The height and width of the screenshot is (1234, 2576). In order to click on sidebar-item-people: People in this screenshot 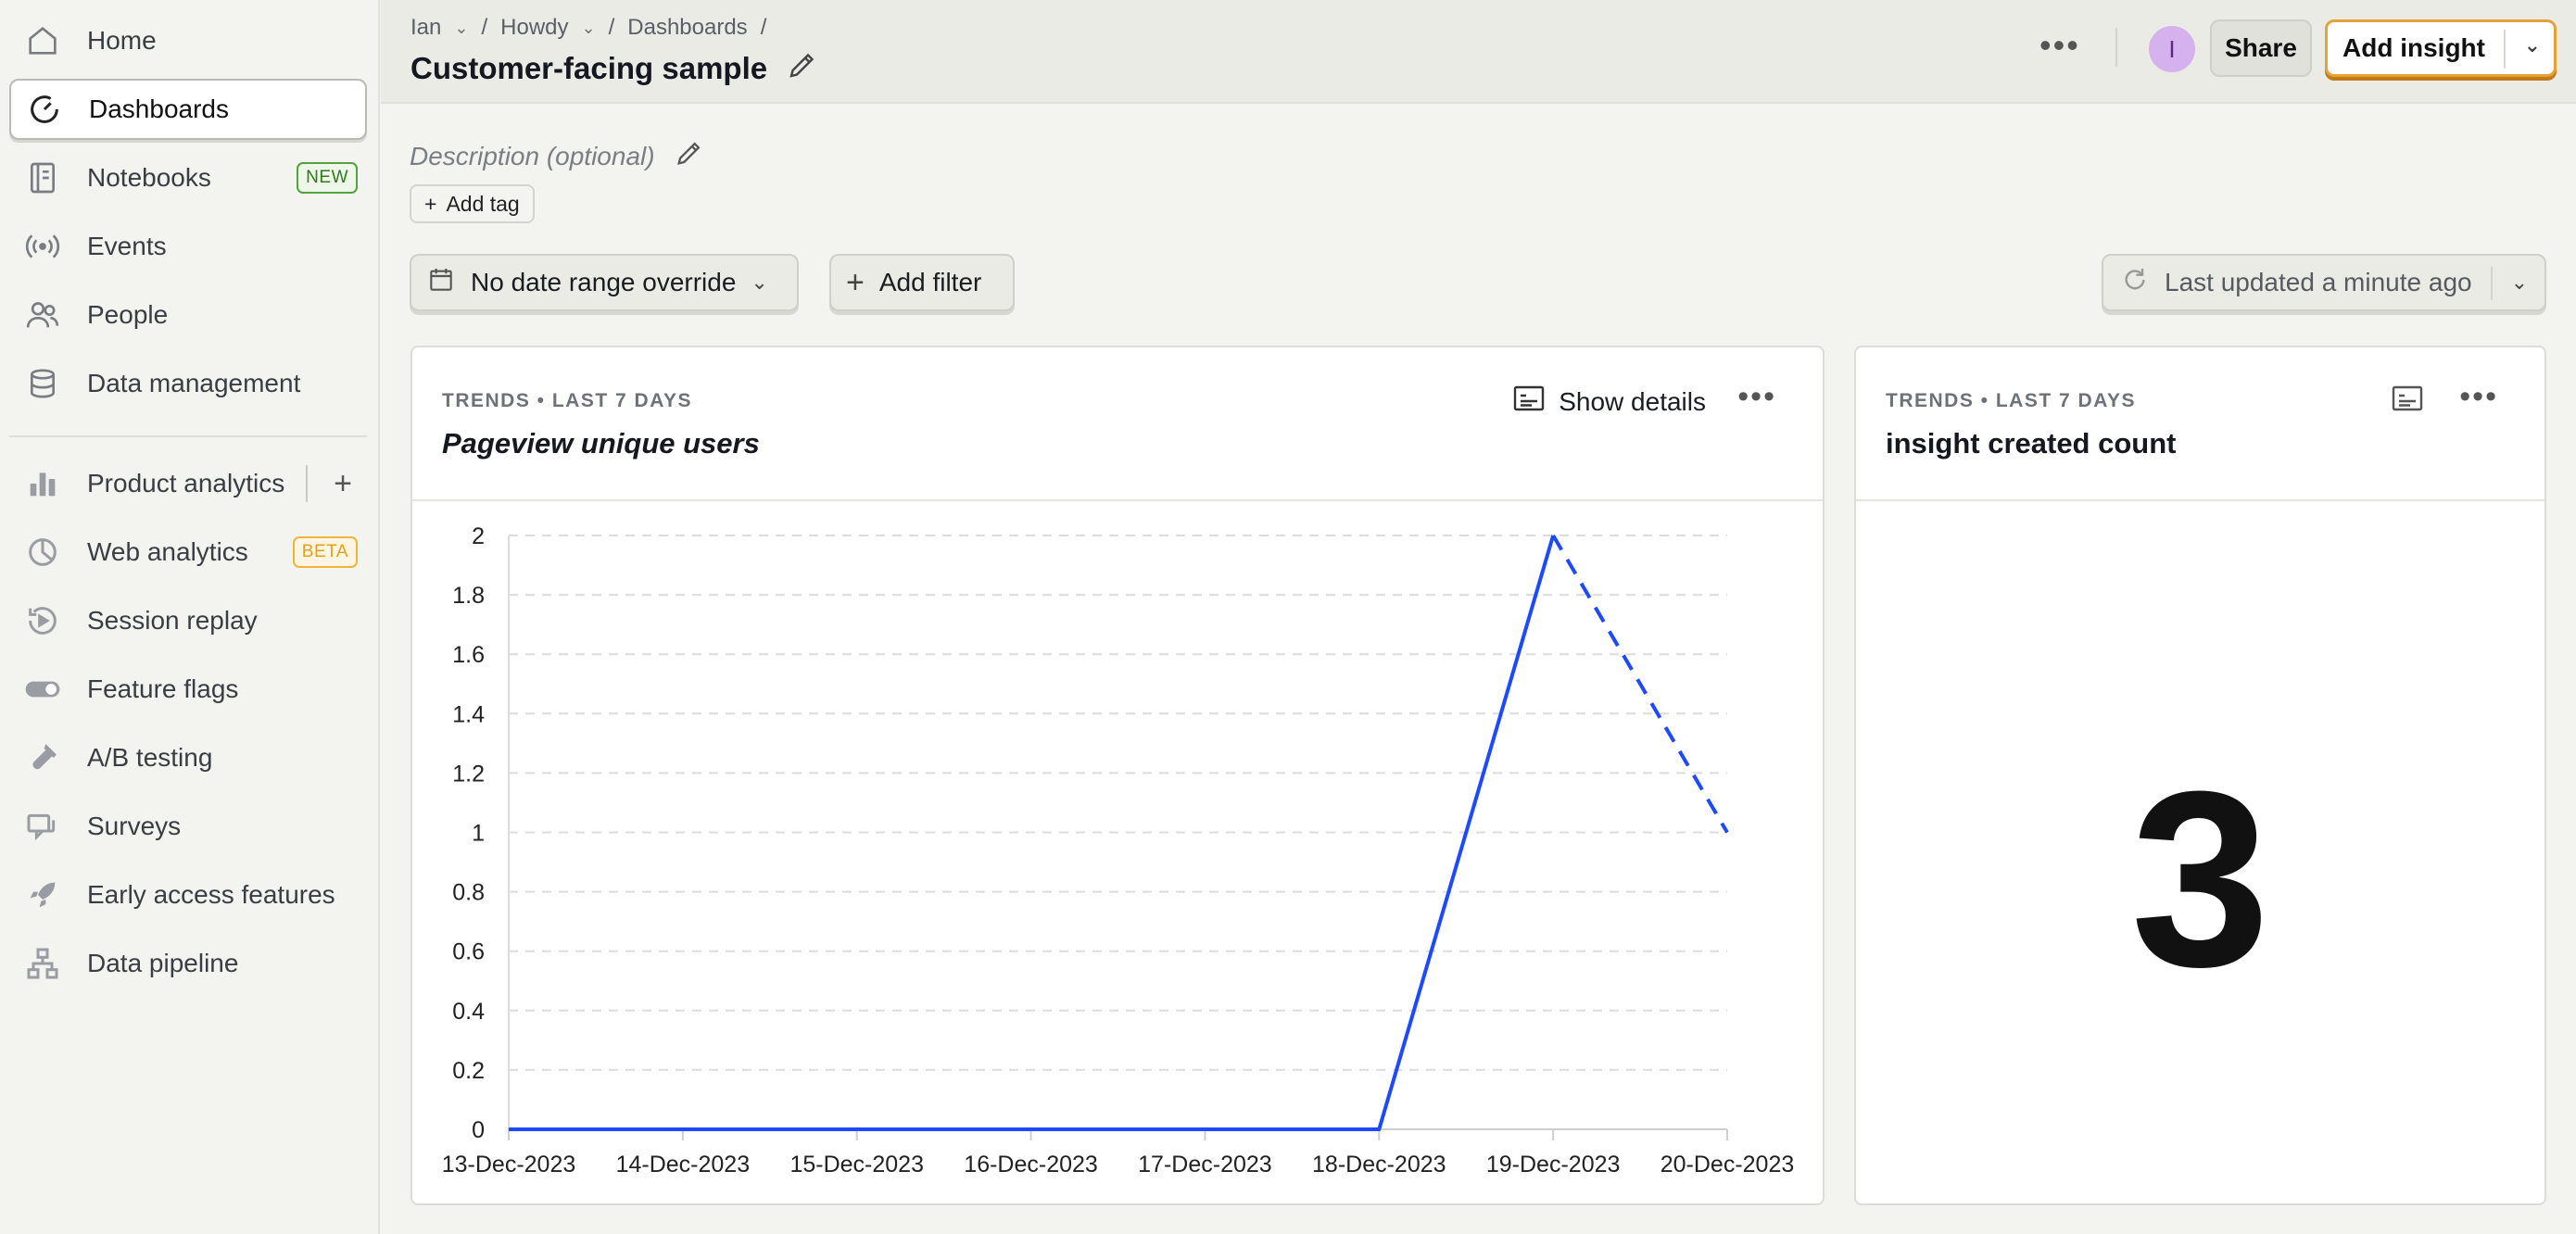, I will do `click(188, 315)`.